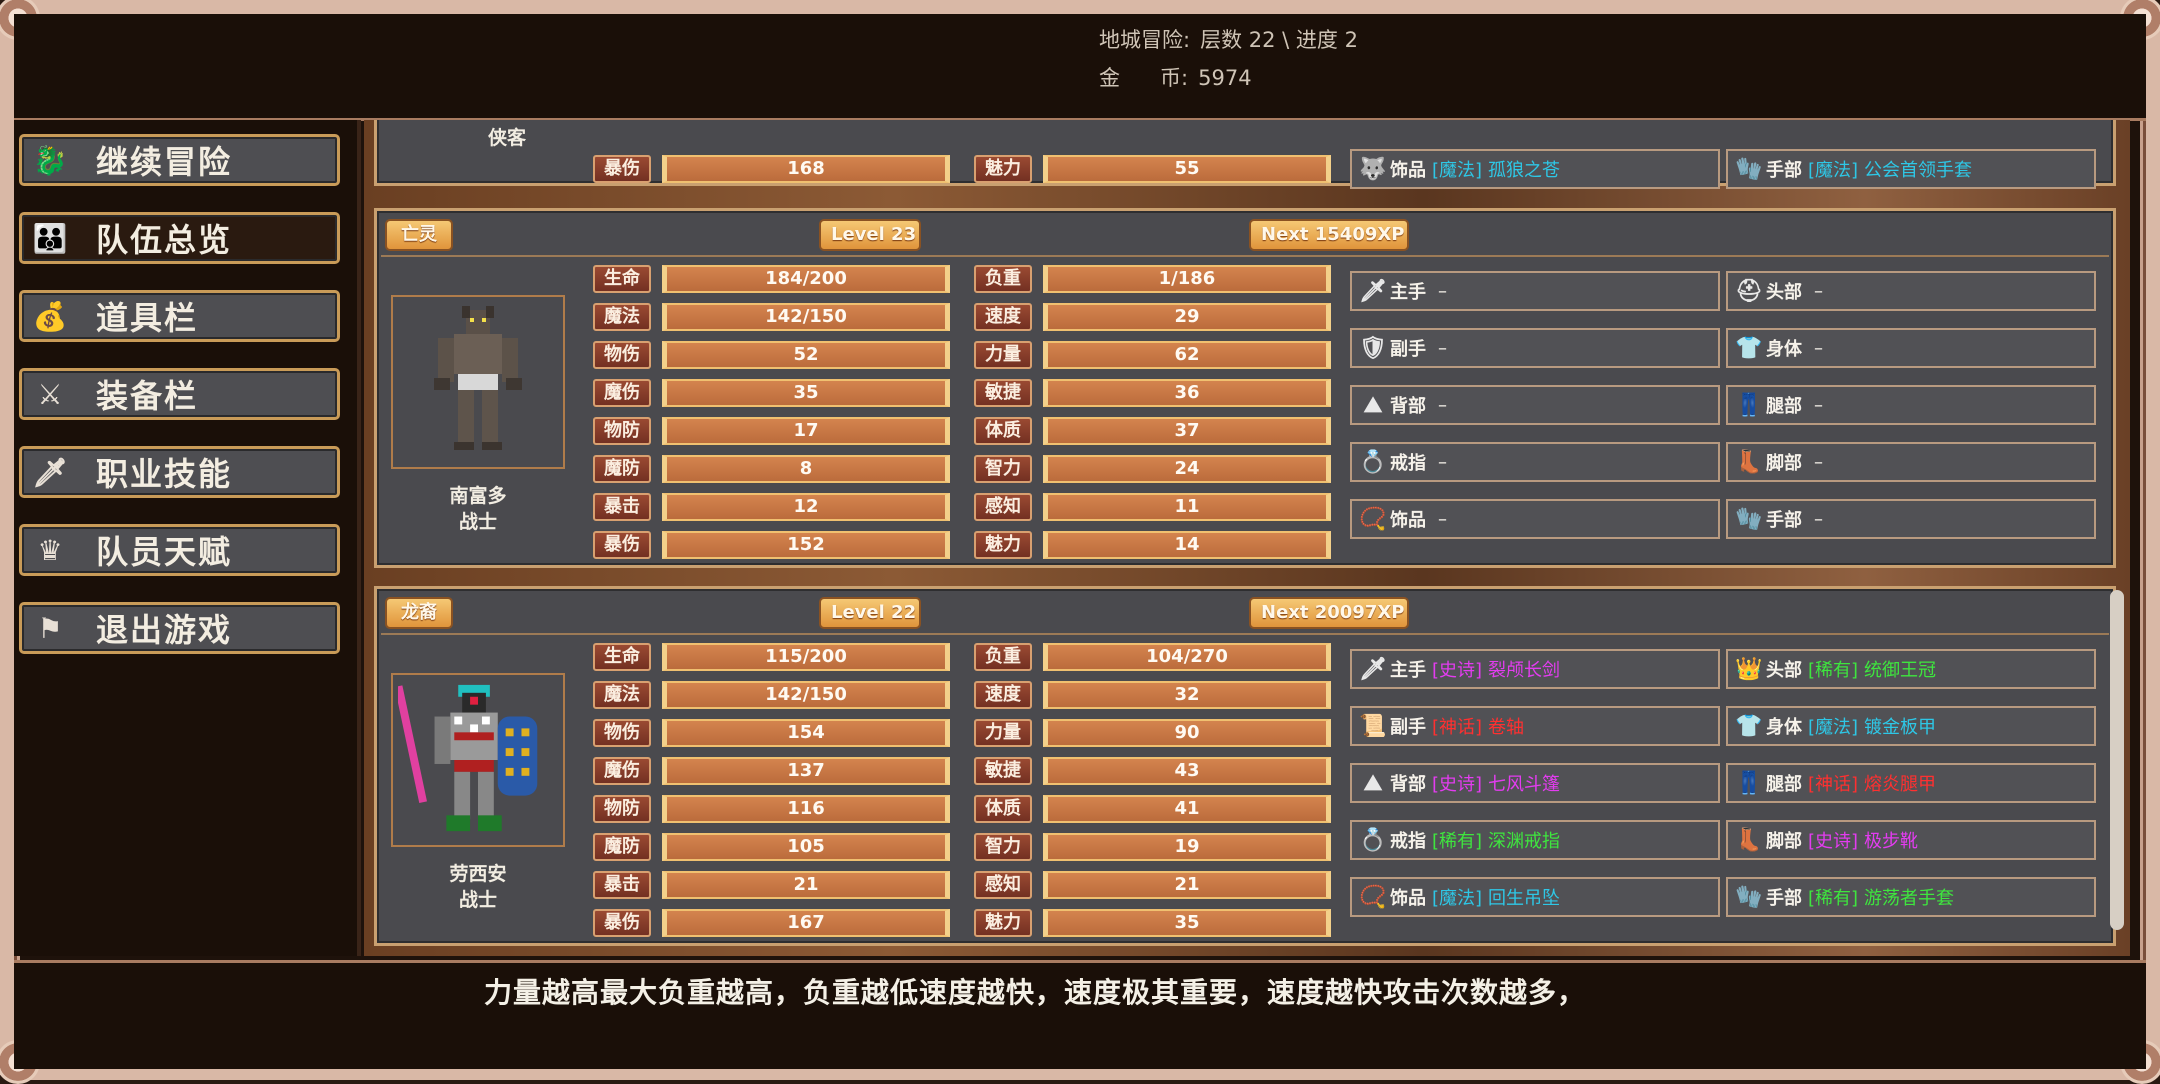 Image resolution: width=2160 pixels, height=1084 pixels. I want to click on equip-item-name: 统御王冠, so click(1900, 670).